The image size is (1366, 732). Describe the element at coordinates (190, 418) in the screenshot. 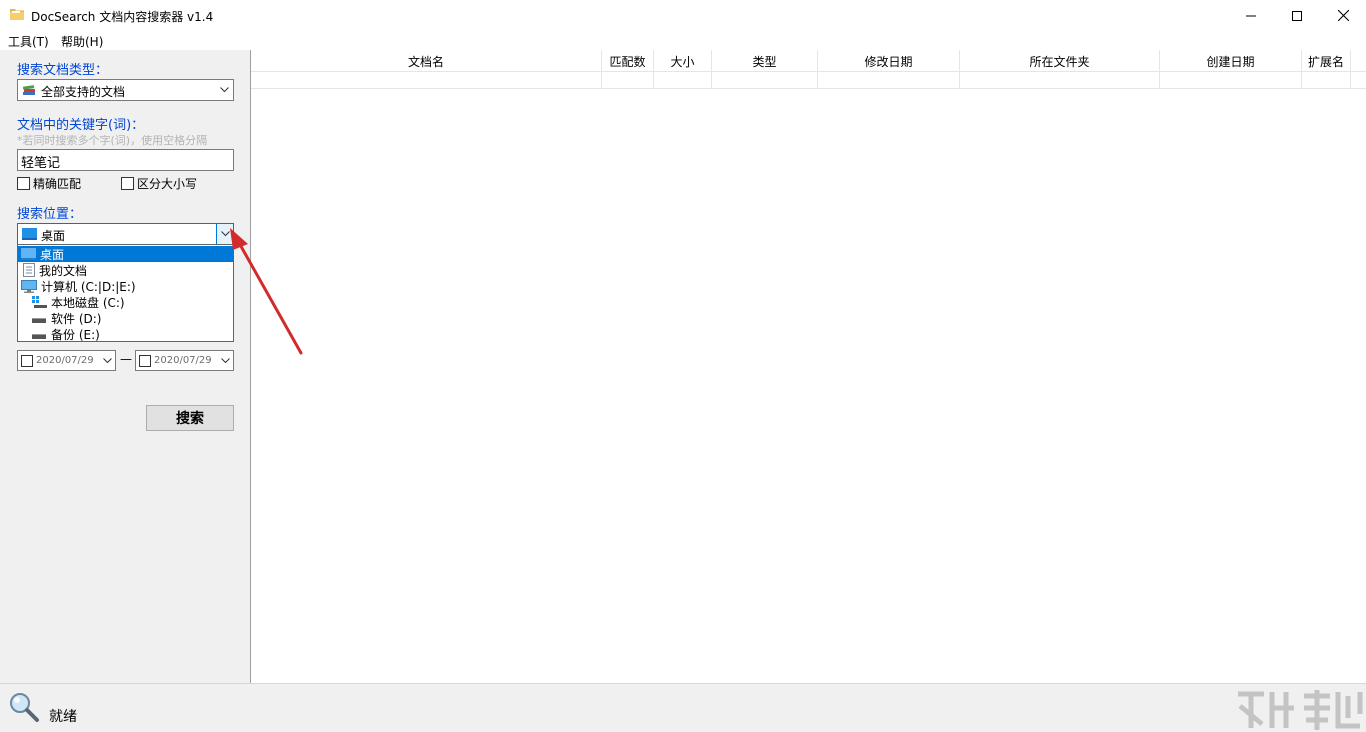

I see `search-button: 搜索` at that location.